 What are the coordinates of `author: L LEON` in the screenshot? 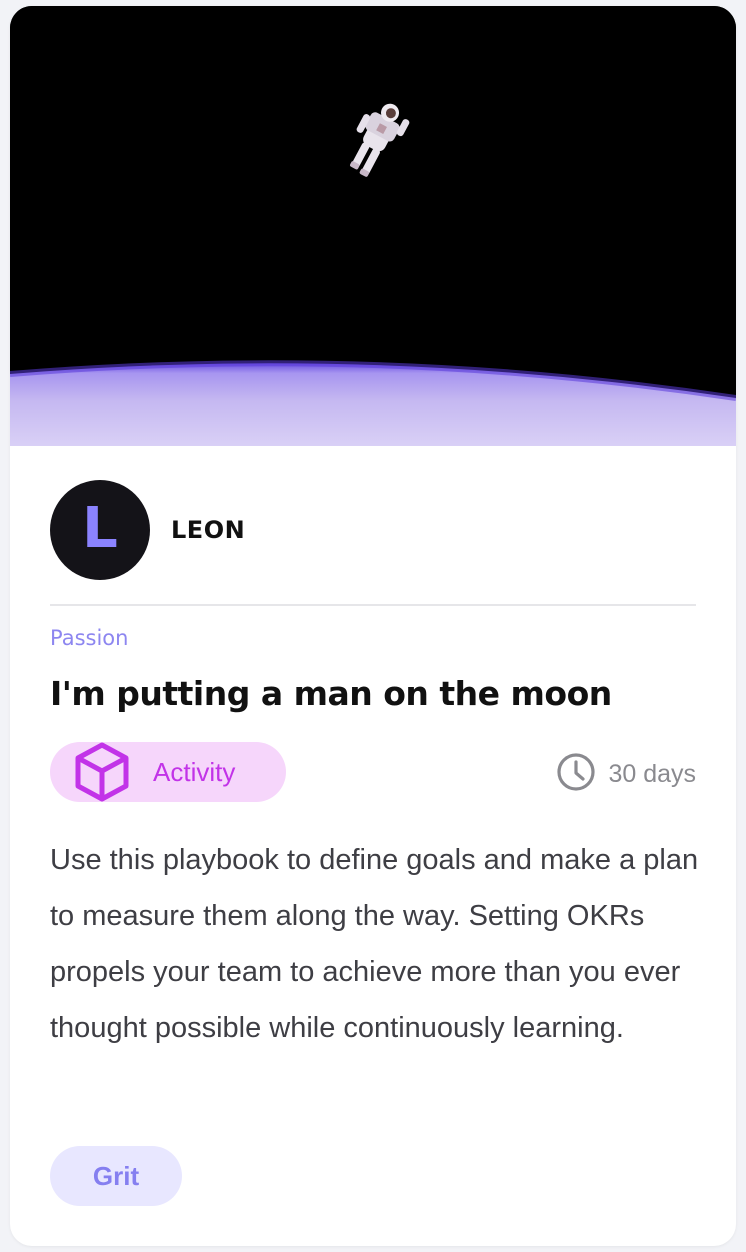 It's located at (147, 530).